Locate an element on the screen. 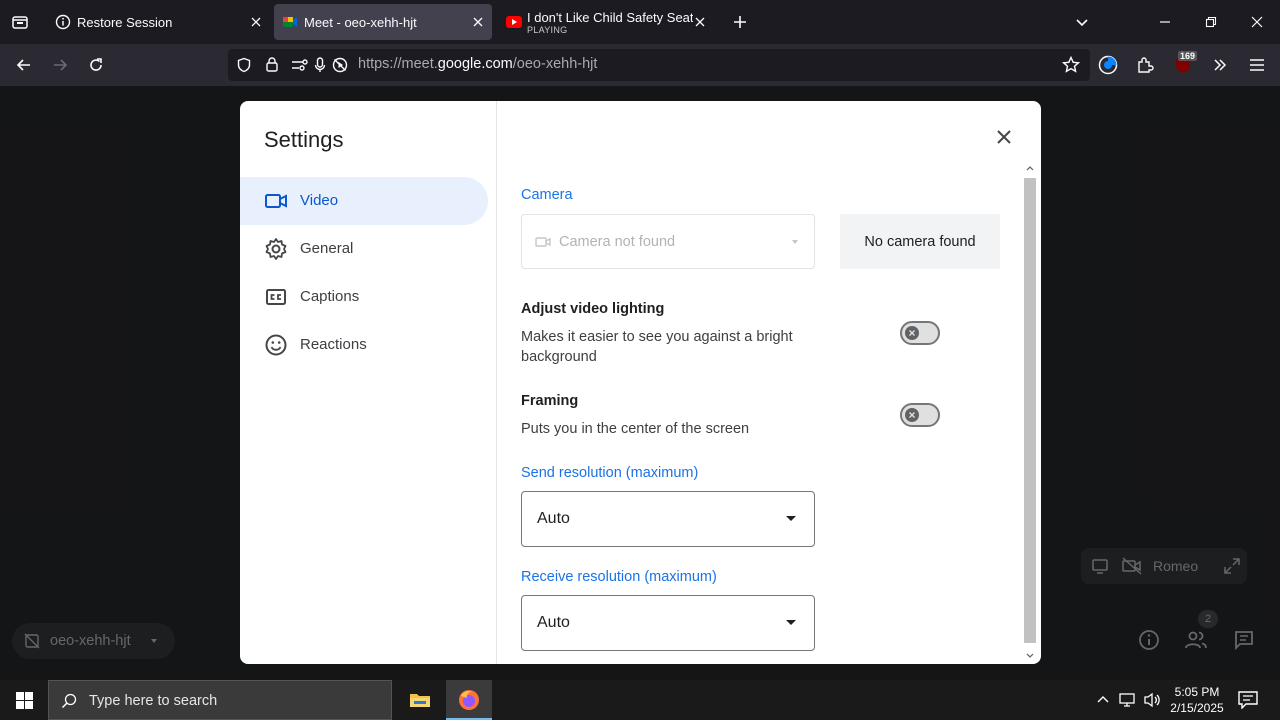  dialog-title: Settings is located at coordinates (304, 139).